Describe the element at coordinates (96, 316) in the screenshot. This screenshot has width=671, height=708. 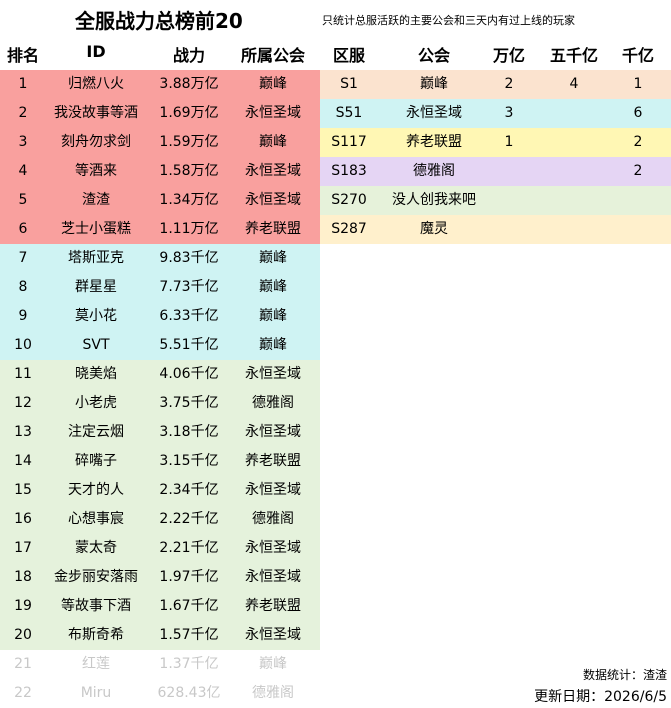
I see `player-id-cell: 莫小花` at that location.